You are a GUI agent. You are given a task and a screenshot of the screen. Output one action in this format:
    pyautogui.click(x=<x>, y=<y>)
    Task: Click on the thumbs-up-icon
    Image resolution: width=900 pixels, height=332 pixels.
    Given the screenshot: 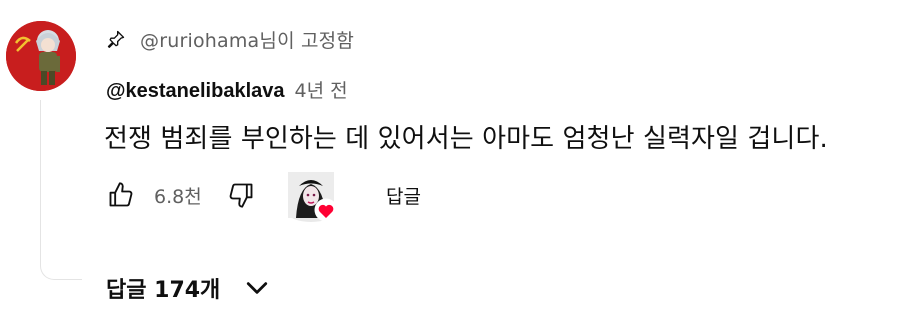 What is the action you would take?
    pyautogui.click(x=121, y=194)
    